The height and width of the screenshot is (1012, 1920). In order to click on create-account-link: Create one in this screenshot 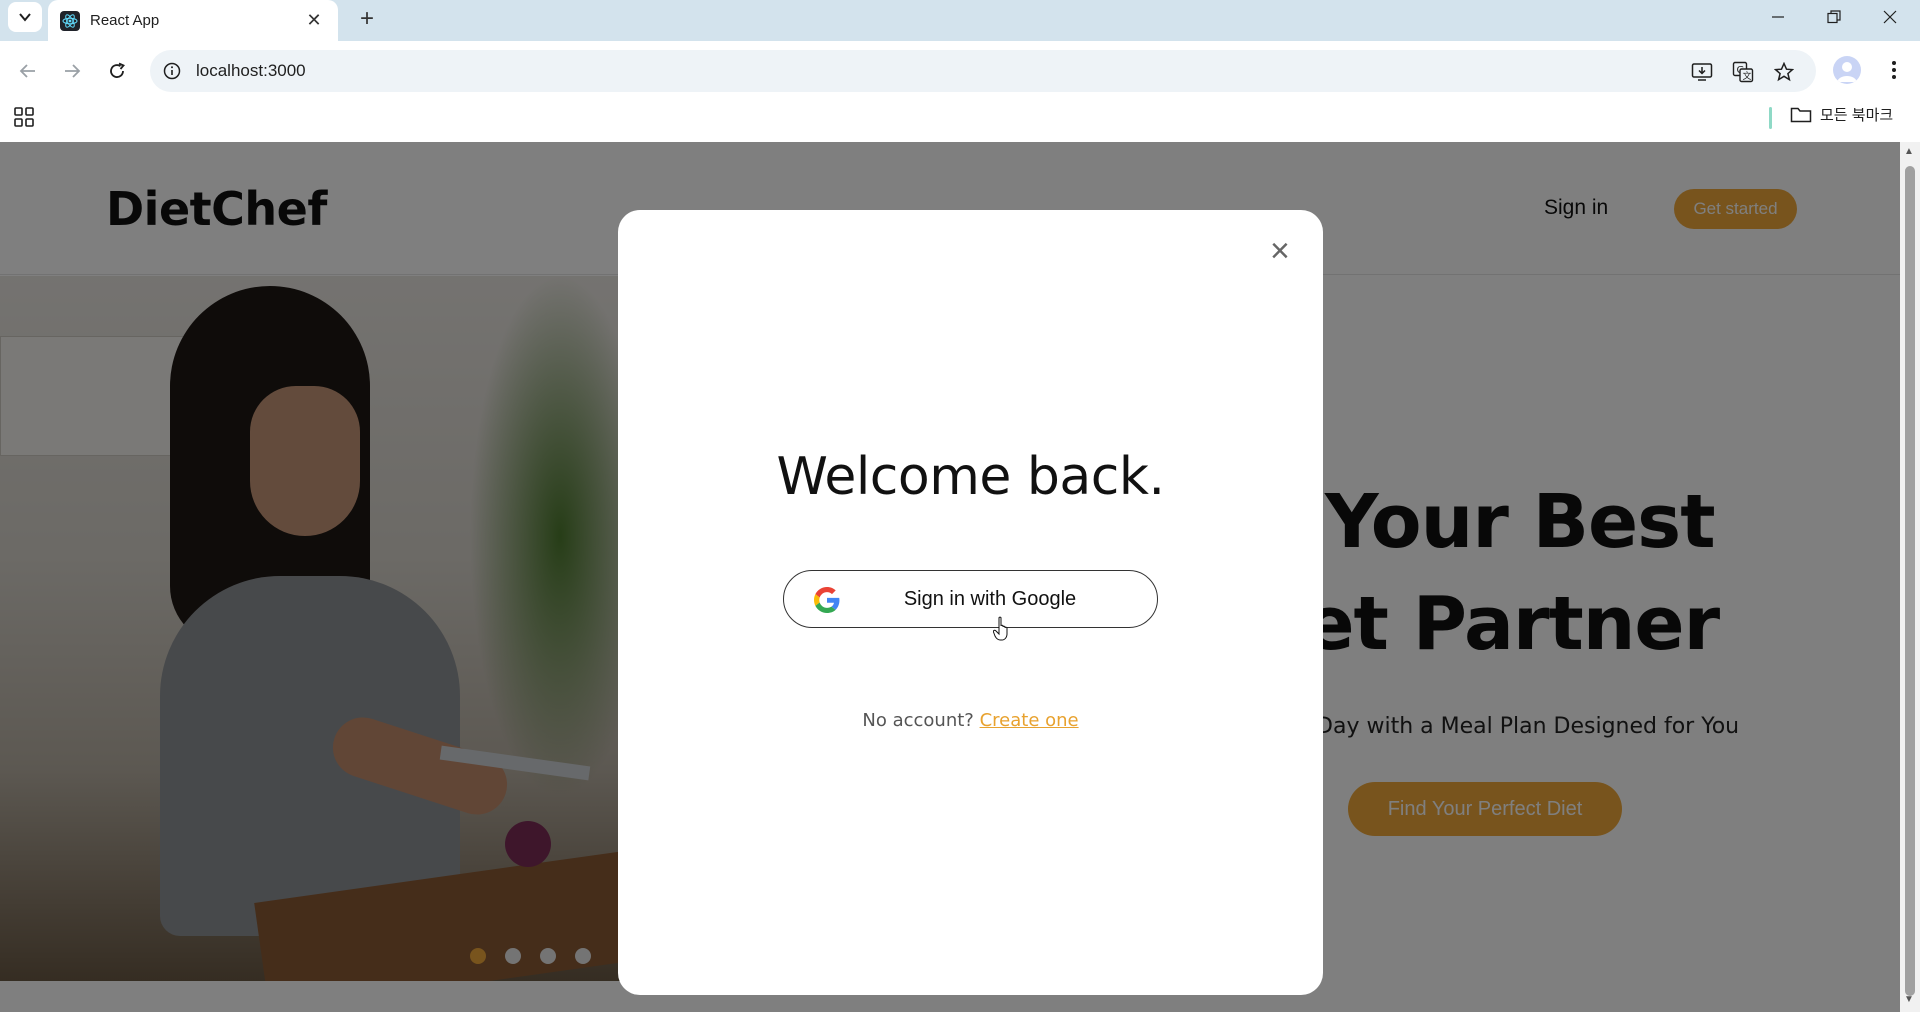, I will do `click(1029, 720)`.